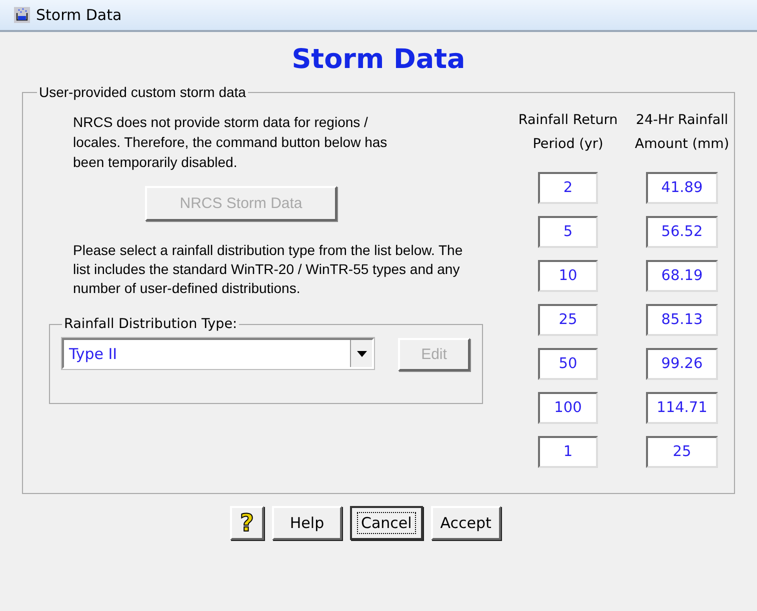  What do you see at coordinates (682, 320) in the screenshot?
I see `rainfall-amount-field: 85.13` at bounding box center [682, 320].